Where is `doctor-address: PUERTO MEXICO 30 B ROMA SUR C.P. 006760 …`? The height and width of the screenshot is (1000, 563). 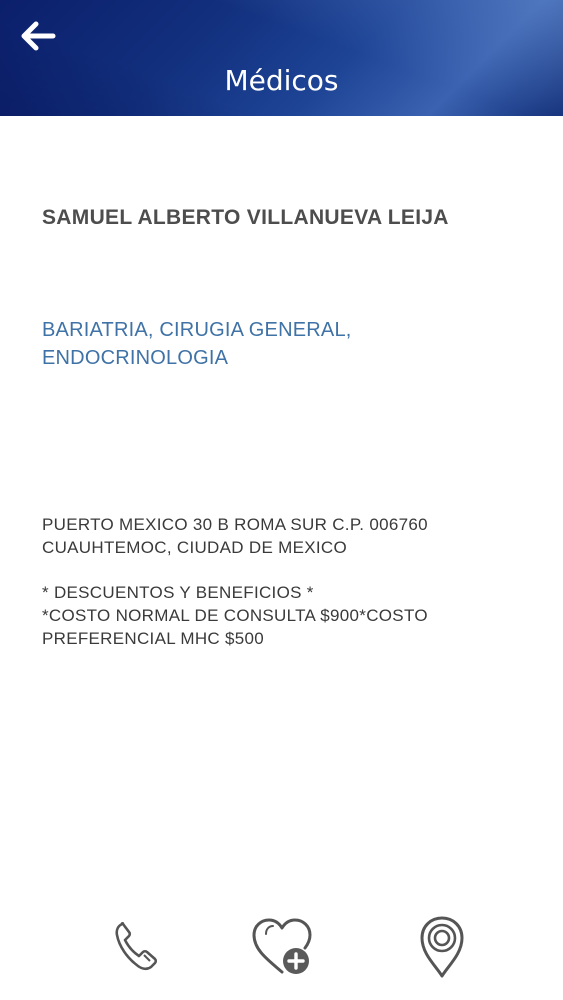
doctor-address: PUERTO MEXICO 30 B ROMA SUR C.P. 006760 … is located at coordinates (235, 536).